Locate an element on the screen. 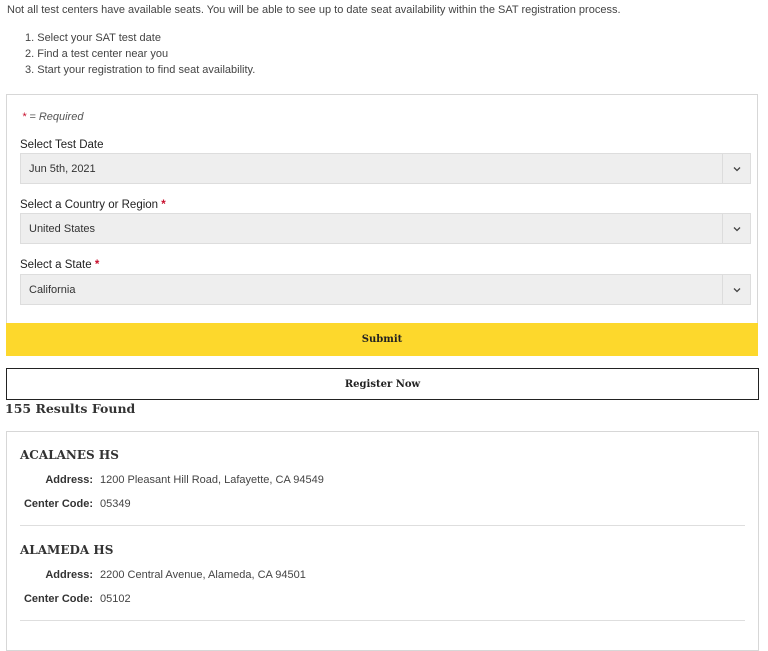 This screenshot has height=651, width=768. country-label-text: Select a Country or Region is located at coordinates (89, 205).